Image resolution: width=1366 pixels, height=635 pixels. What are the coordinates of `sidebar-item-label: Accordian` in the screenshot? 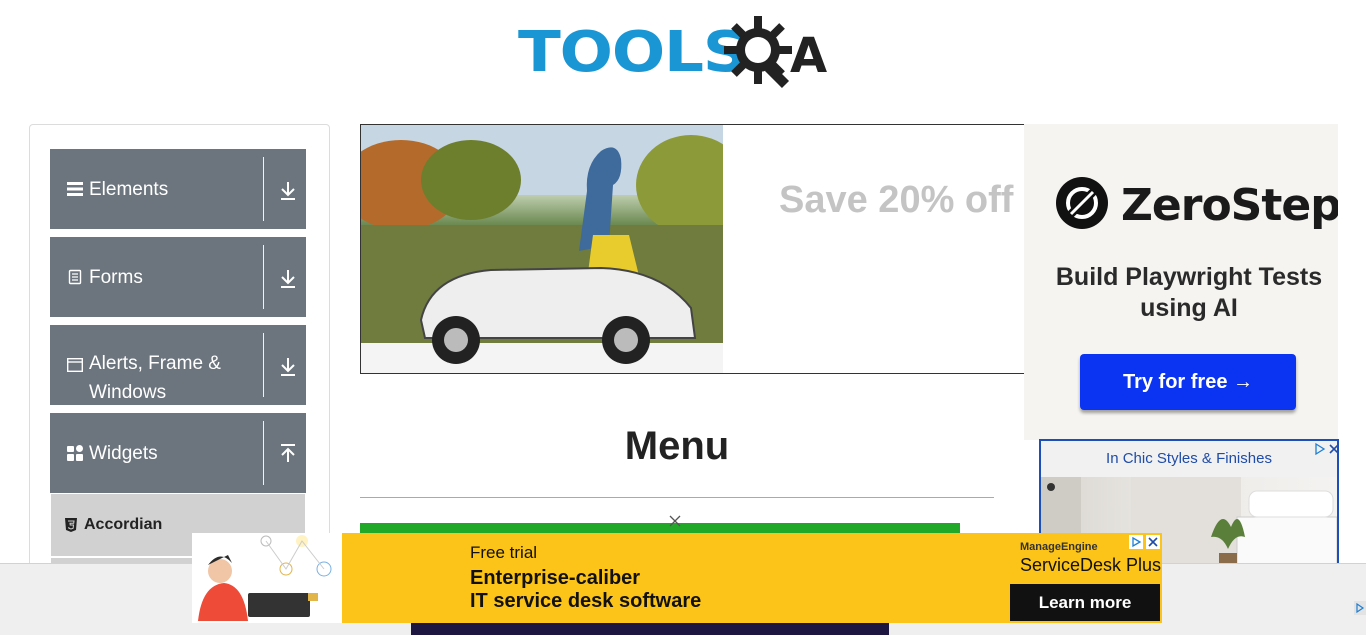 It's located at (123, 524).